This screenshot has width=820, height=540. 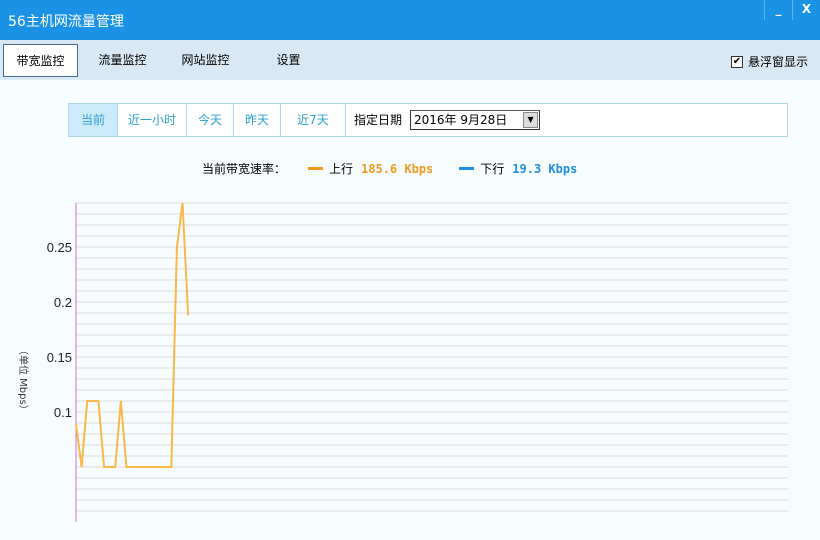 What do you see at coordinates (467, 168) in the screenshot?
I see `download-swatch-icon` at bounding box center [467, 168].